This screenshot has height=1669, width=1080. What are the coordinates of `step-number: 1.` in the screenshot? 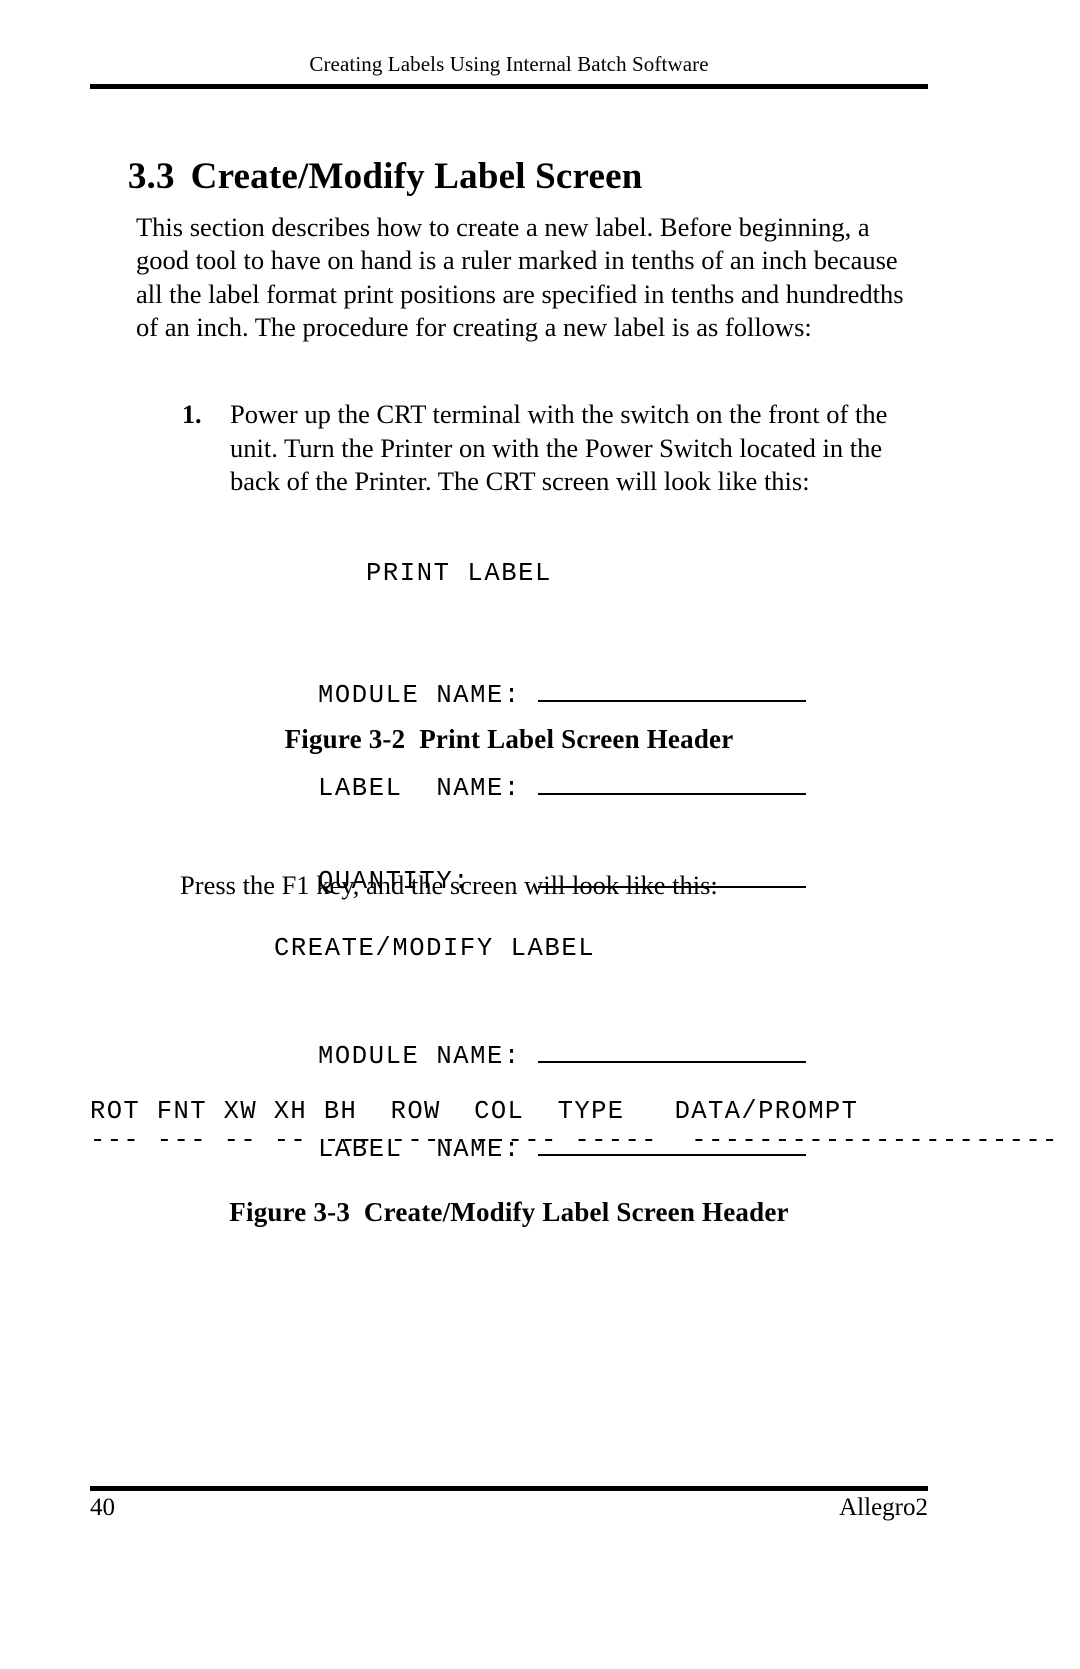 It's located at (192, 414).